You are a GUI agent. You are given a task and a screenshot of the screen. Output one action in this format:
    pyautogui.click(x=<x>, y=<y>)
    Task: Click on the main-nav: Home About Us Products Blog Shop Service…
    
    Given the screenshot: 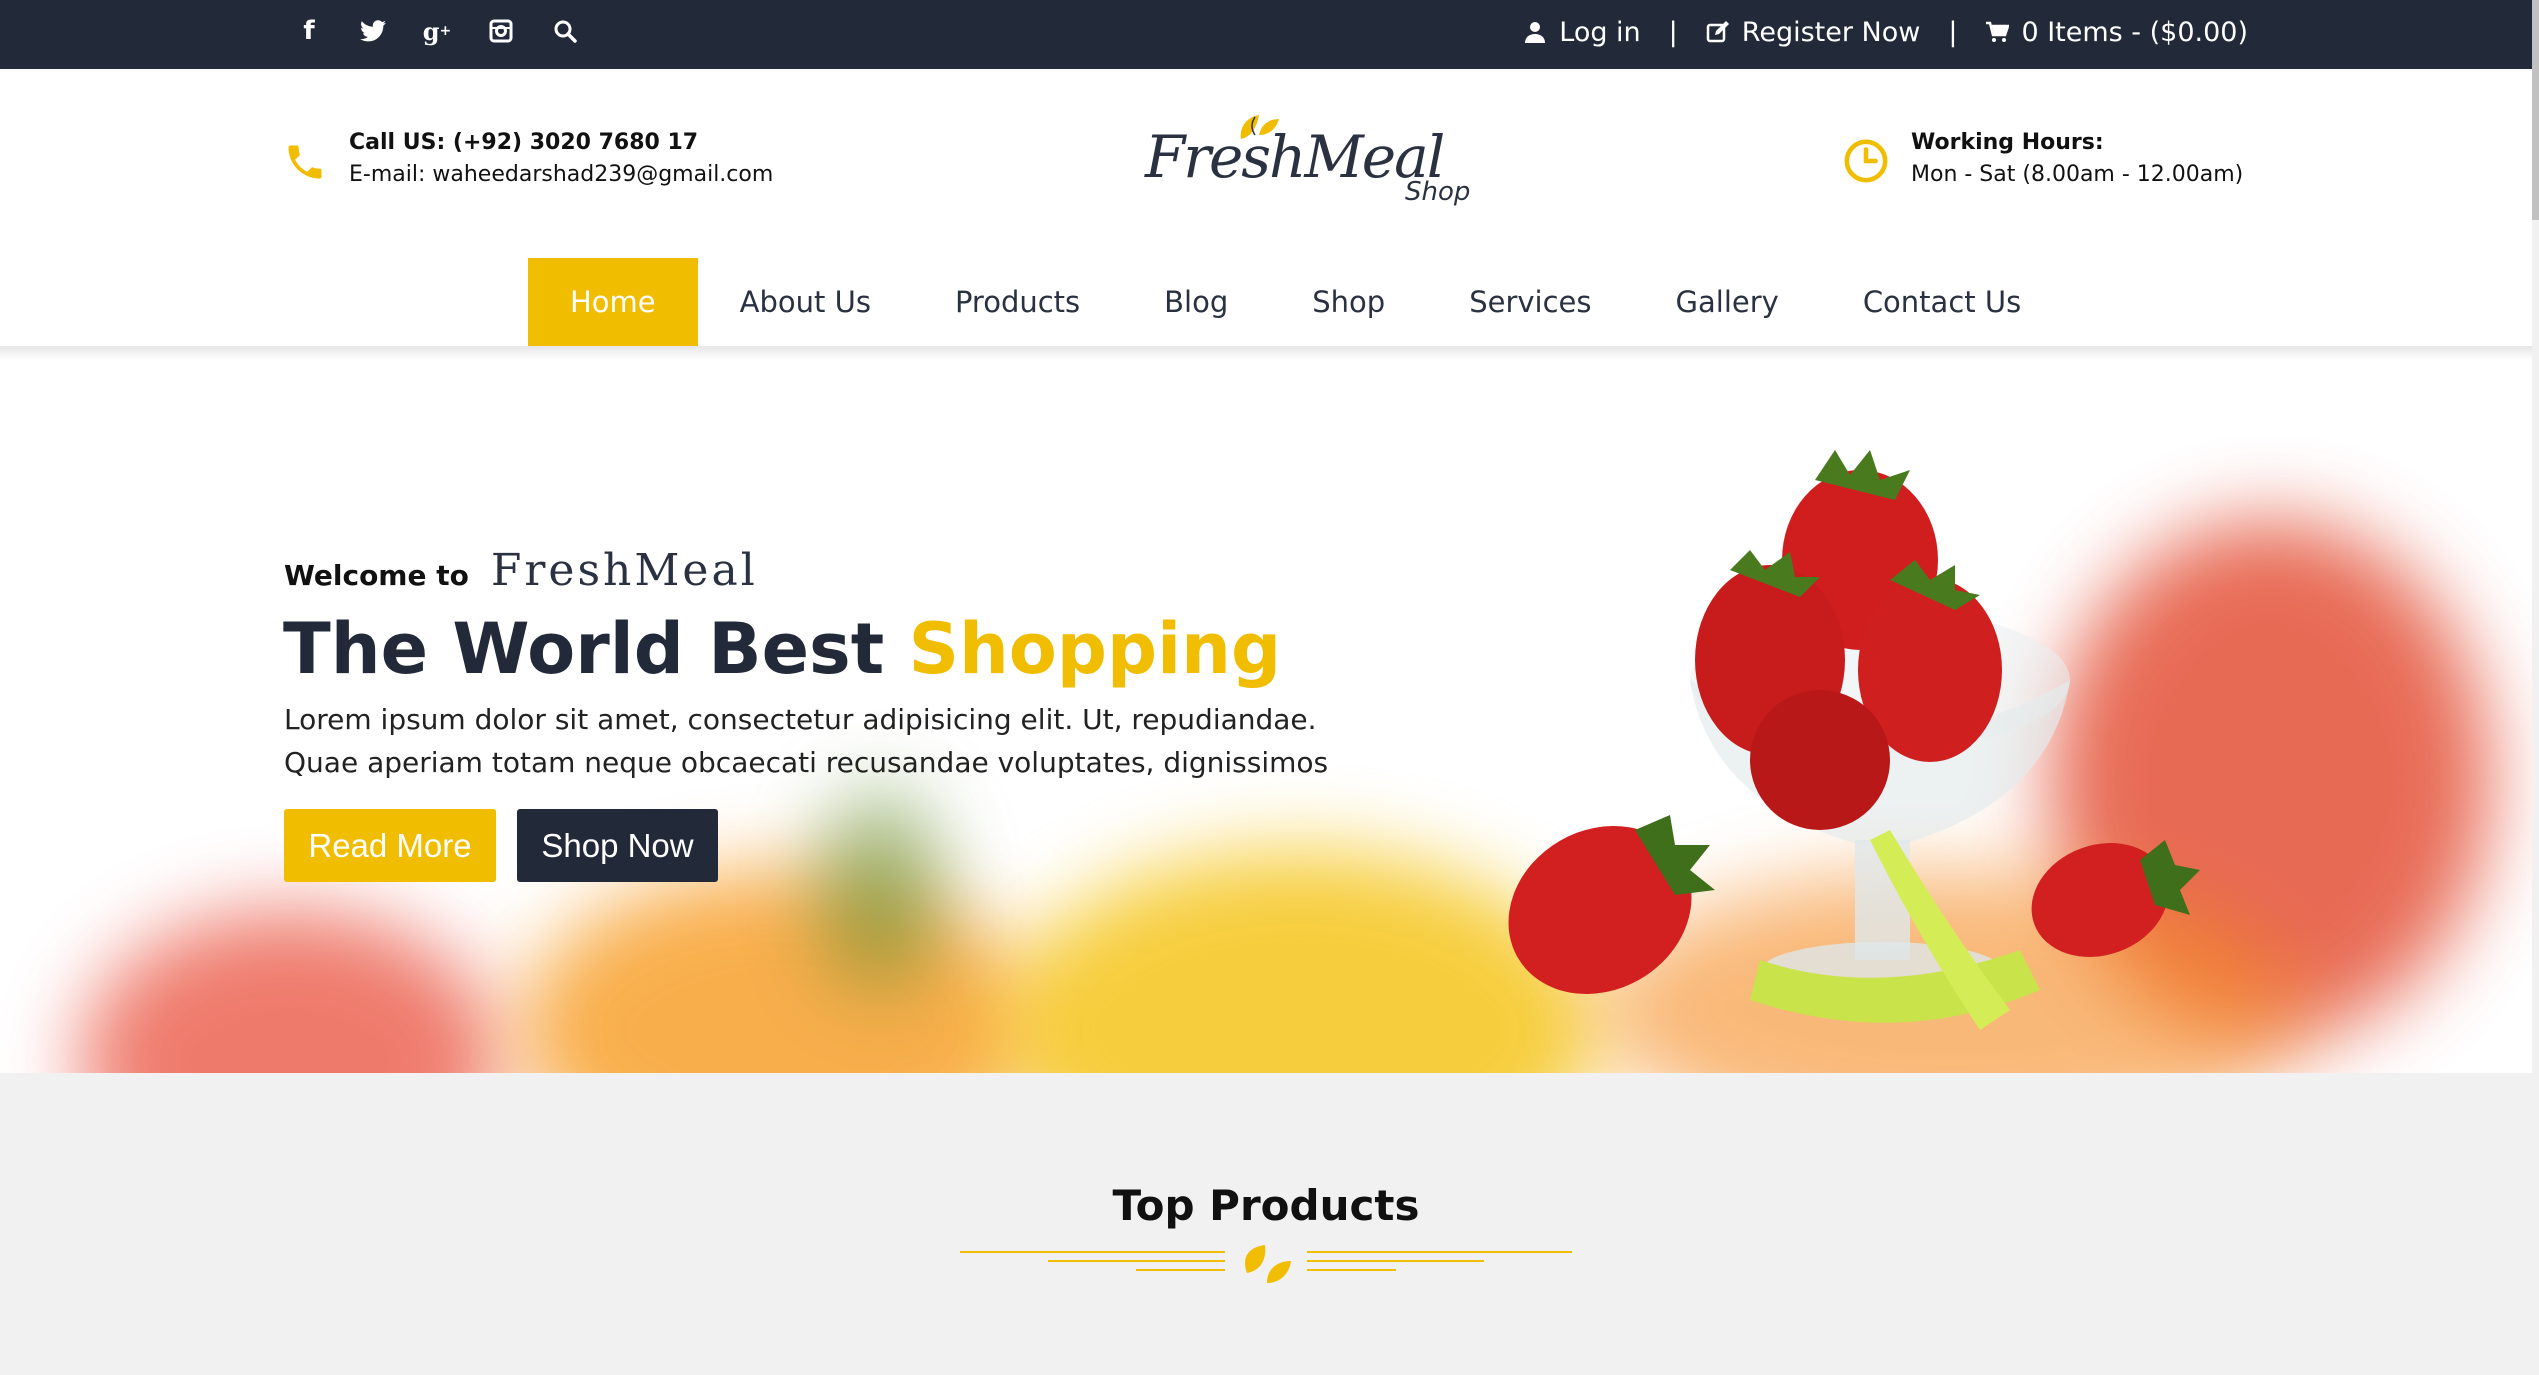 What is the action you would take?
    pyautogui.click(x=1295, y=302)
    